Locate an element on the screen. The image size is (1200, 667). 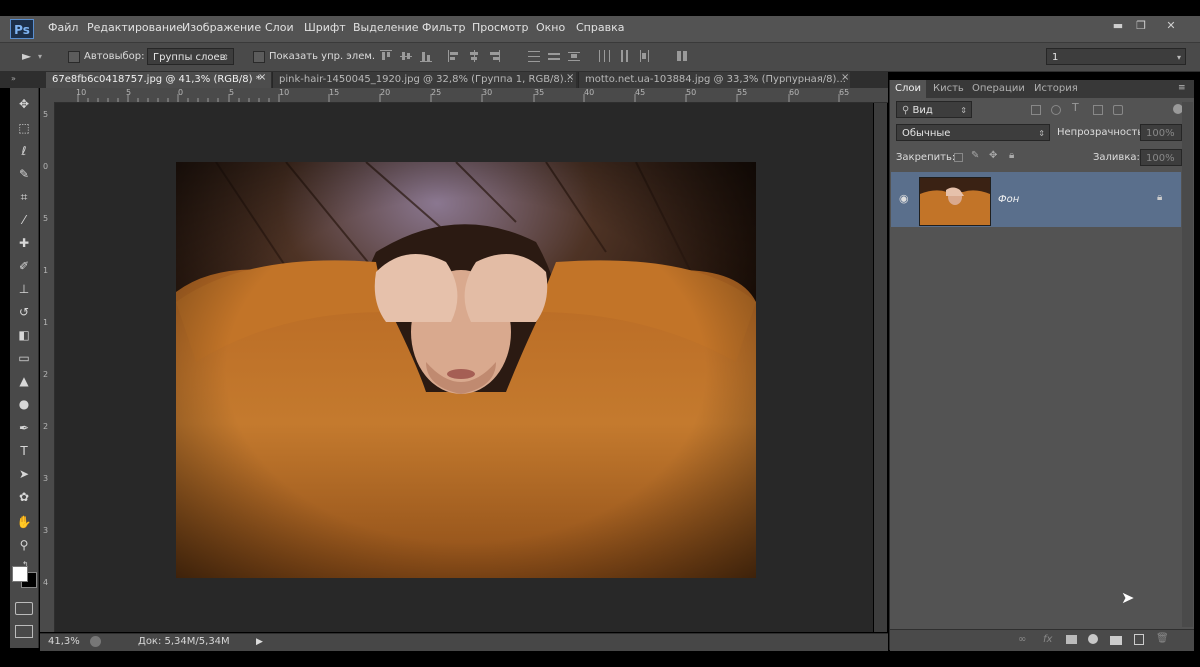
status-bar: 41,3% Док: 5,34M/5,34M ▶ is located at coordinates (464, 642).